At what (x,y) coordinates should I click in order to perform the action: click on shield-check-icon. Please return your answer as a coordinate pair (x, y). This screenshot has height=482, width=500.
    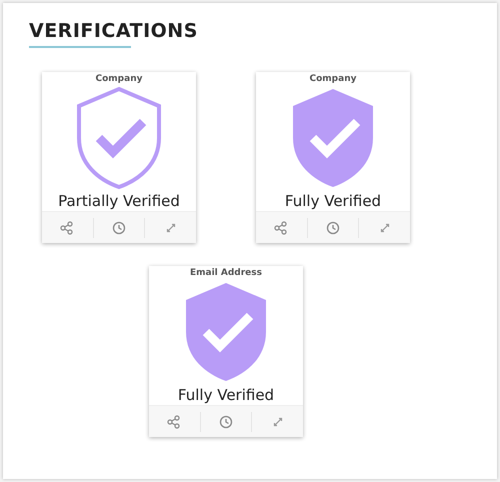
    Looking at the image, I should click on (119, 138).